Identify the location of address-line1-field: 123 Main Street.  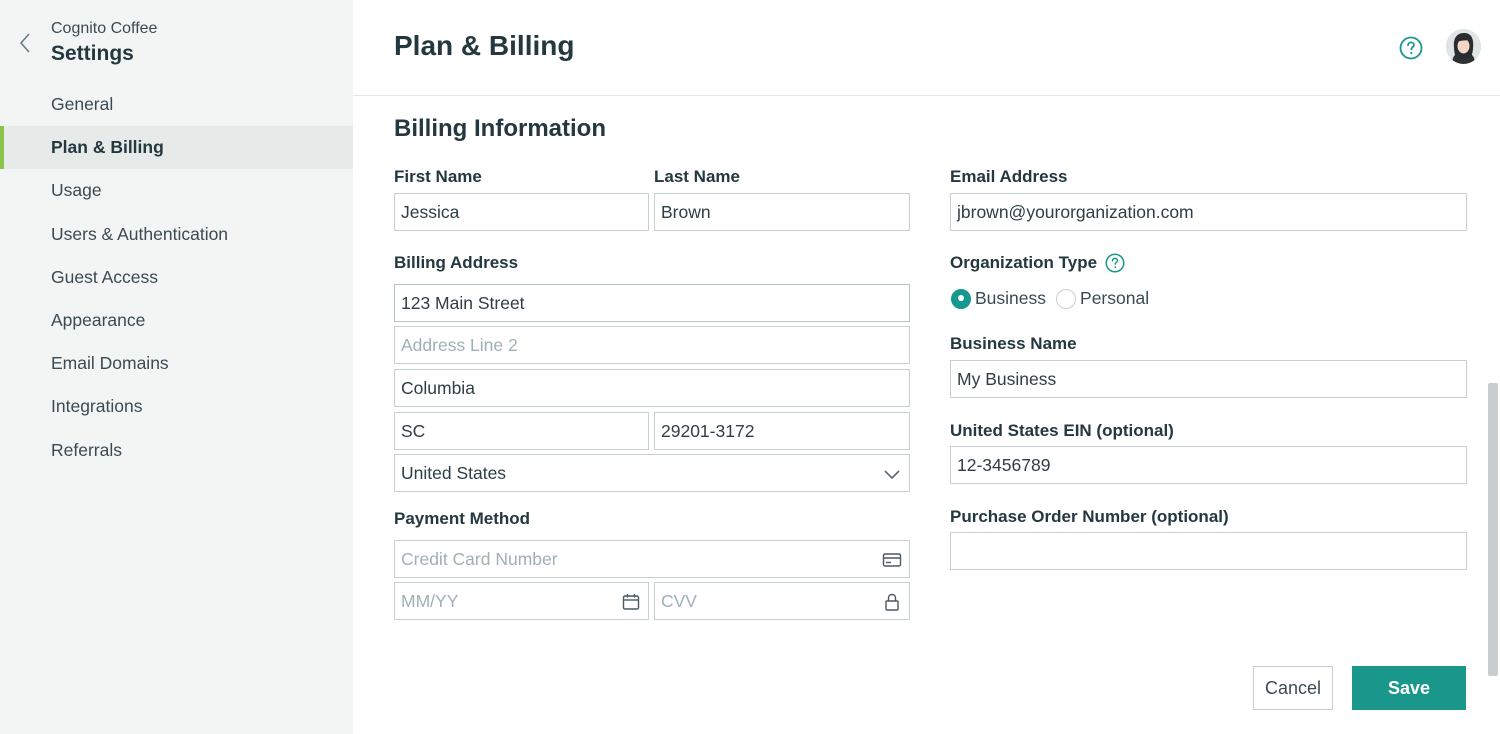
(652, 303).